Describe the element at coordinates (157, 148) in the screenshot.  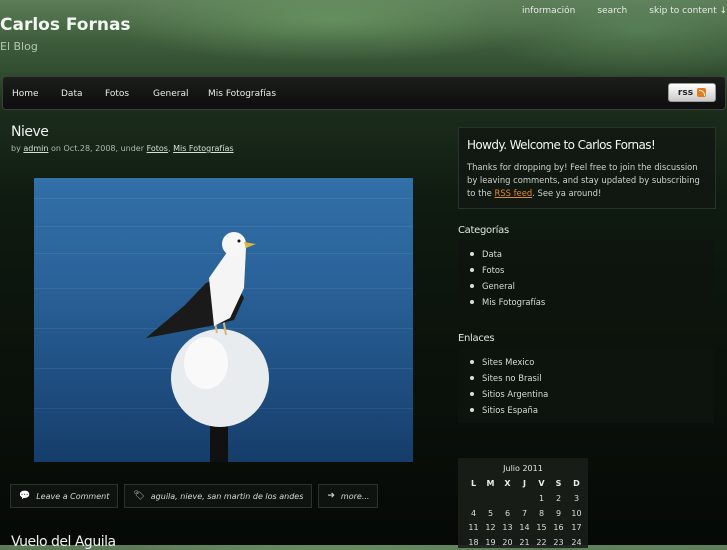
I see `post-category-fotos: Fotos` at that location.